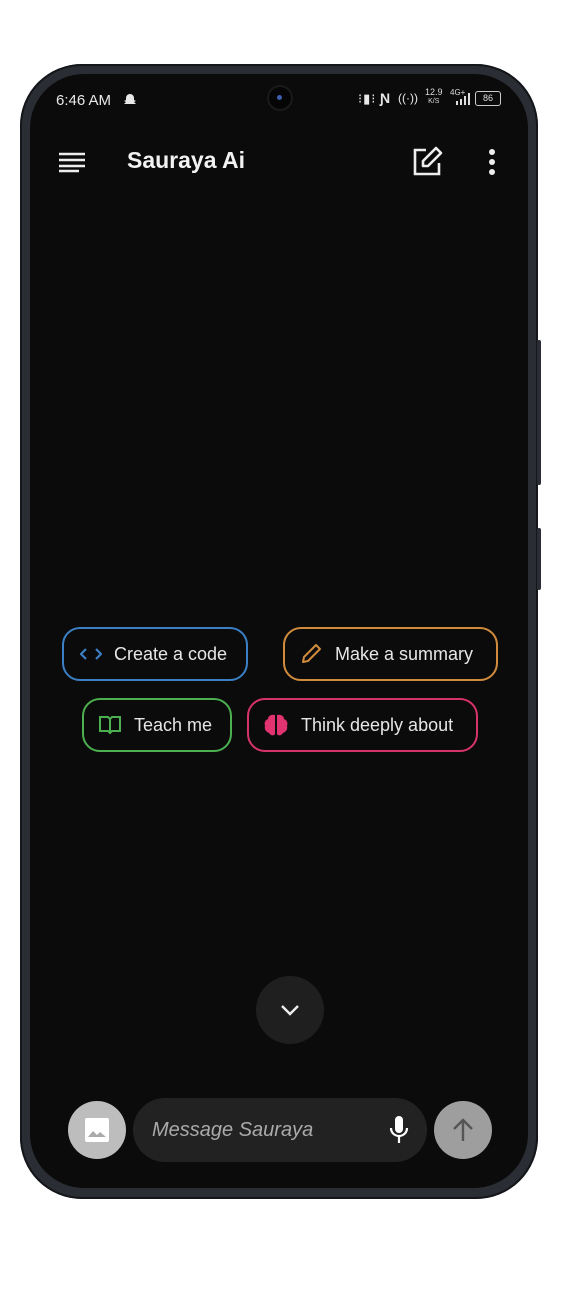 This screenshot has width=563, height=1313. Describe the element at coordinates (73, 162) in the screenshot. I see `menu-icon` at that location.